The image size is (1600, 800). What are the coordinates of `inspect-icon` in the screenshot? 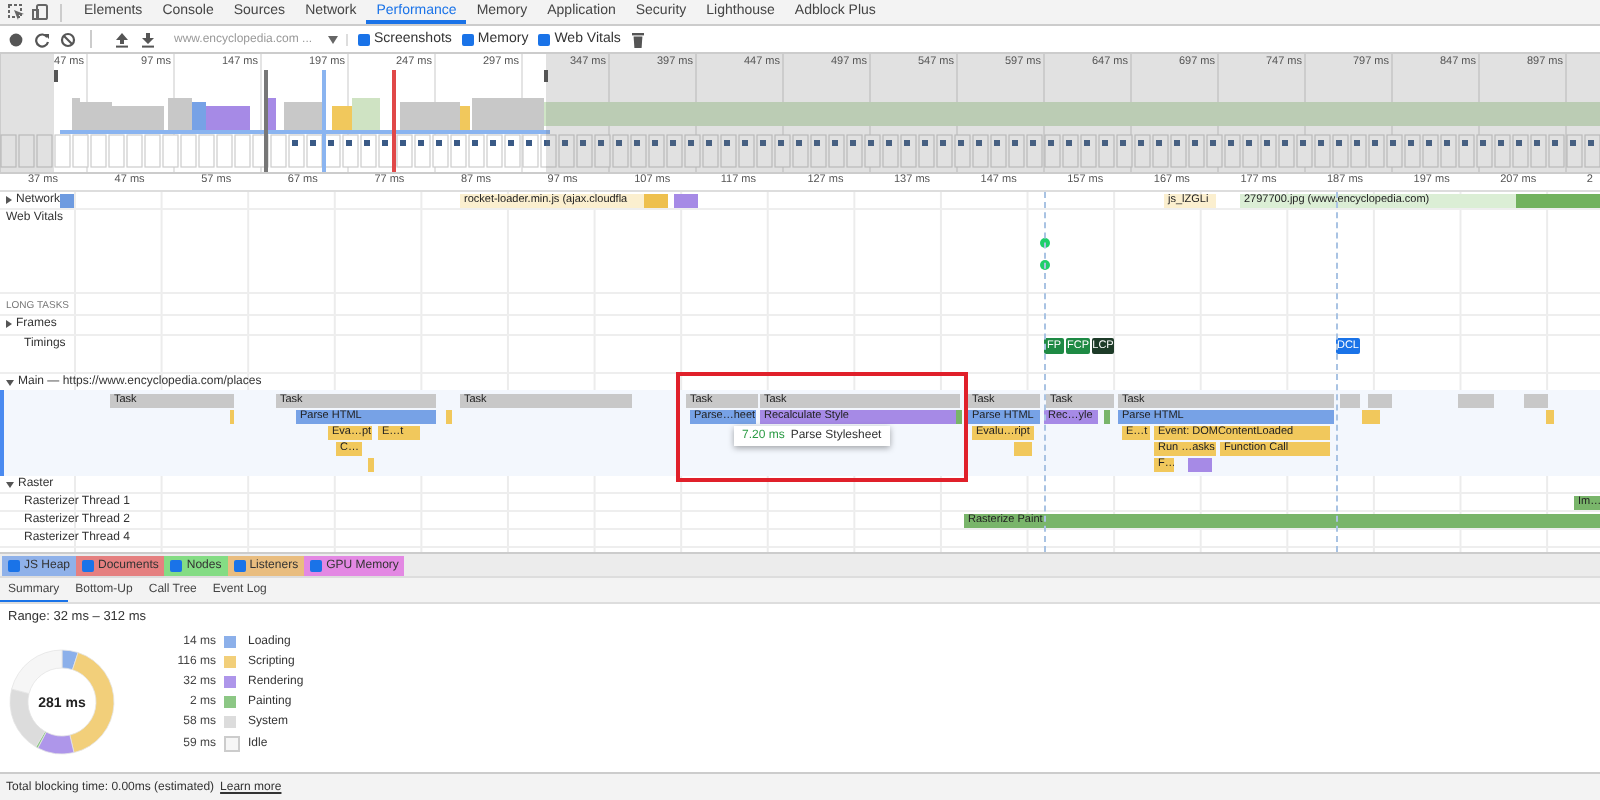 It's located at (16, 12).